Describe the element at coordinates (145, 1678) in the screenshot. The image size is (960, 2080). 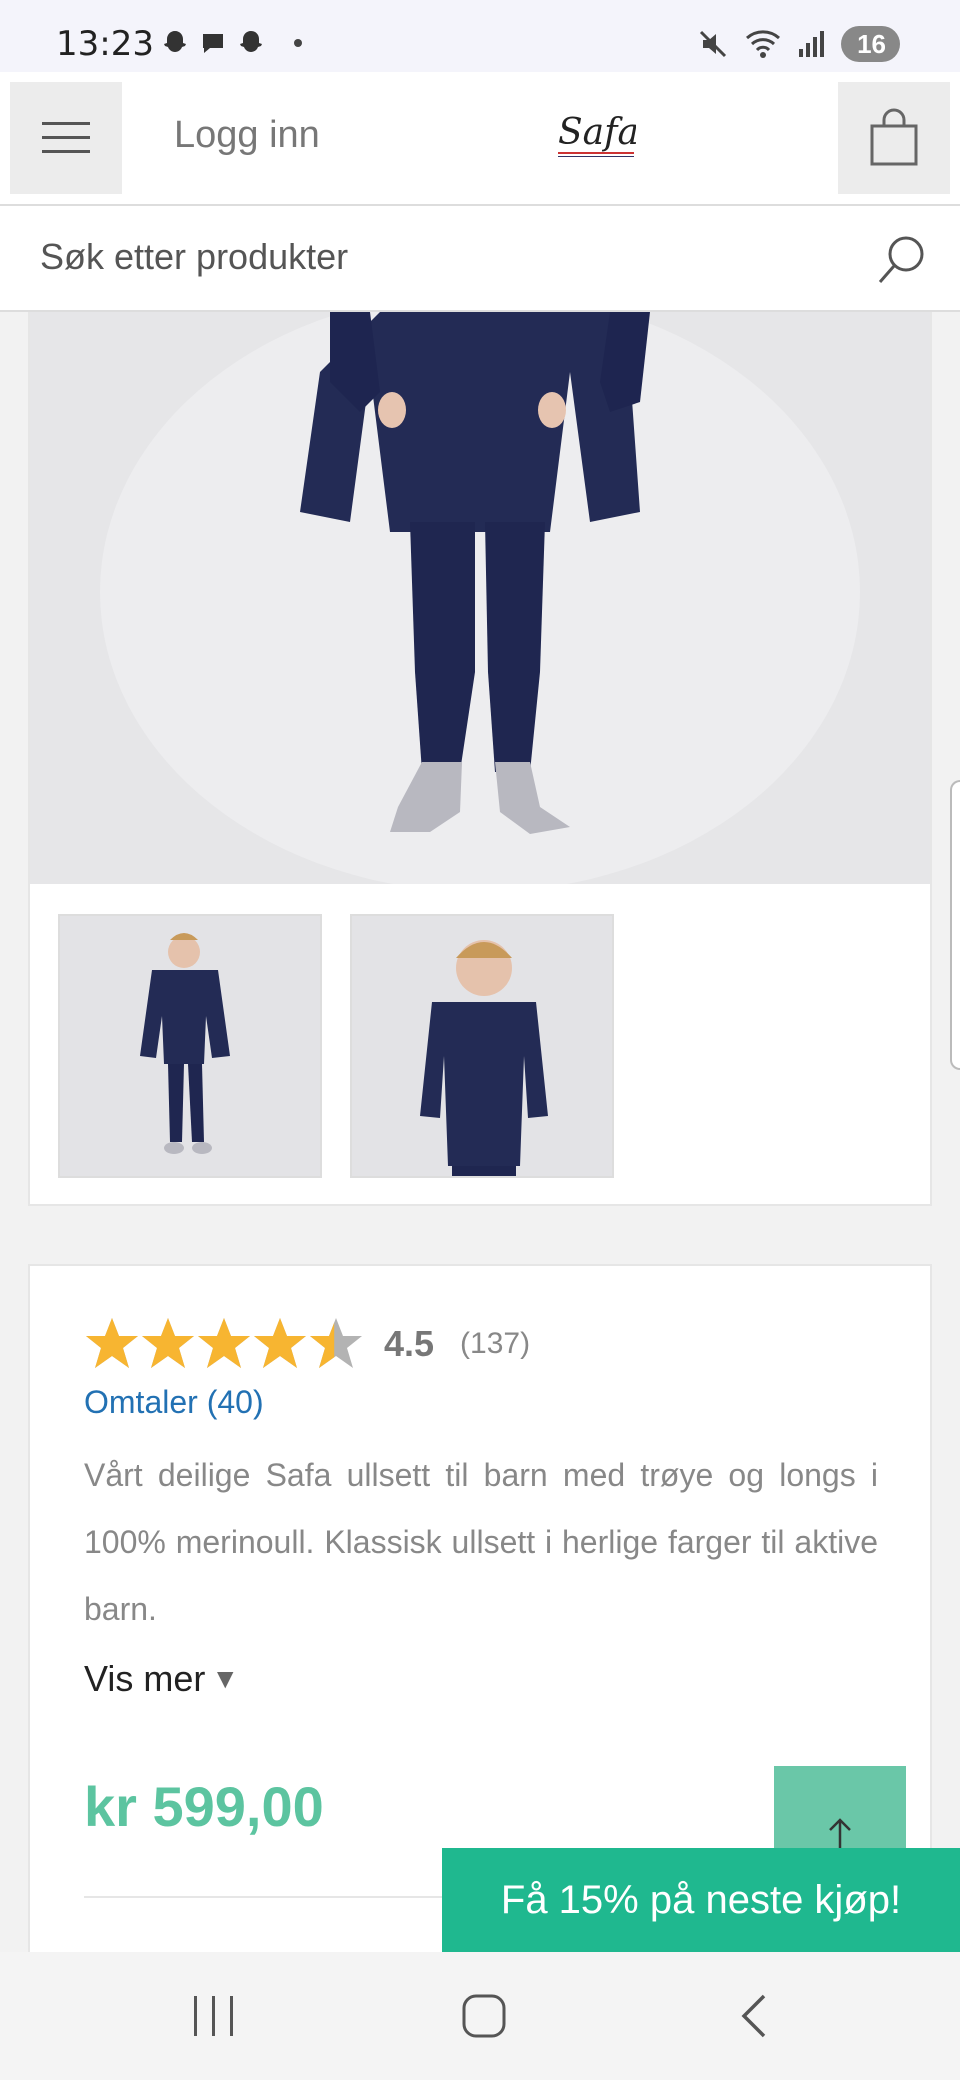
I see `show-more-label: Vis mer` at that location.